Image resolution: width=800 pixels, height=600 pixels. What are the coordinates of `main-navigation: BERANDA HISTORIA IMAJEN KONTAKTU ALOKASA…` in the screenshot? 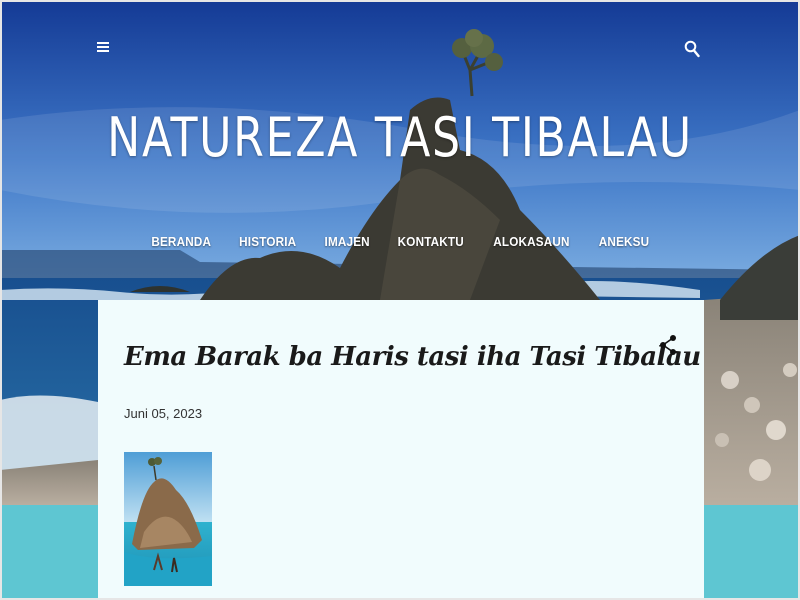 It's located at (400, 241).